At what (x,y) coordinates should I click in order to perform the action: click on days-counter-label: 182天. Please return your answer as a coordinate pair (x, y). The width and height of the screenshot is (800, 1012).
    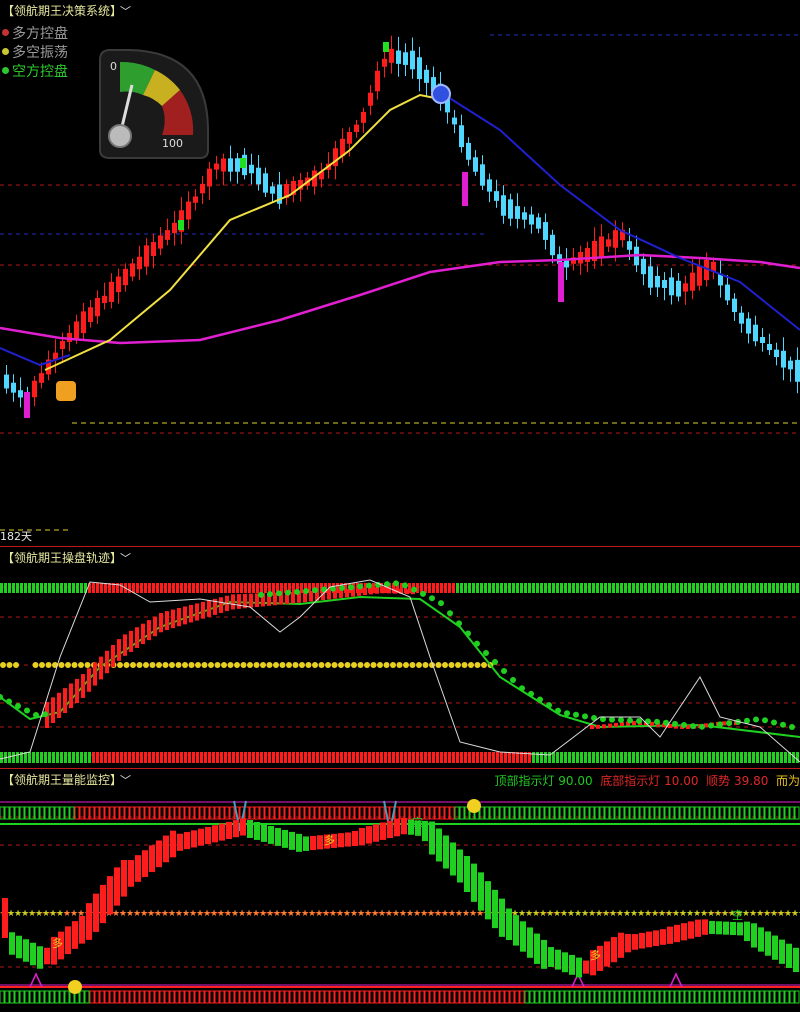
    Looking at the image, I should click on (16, 536).